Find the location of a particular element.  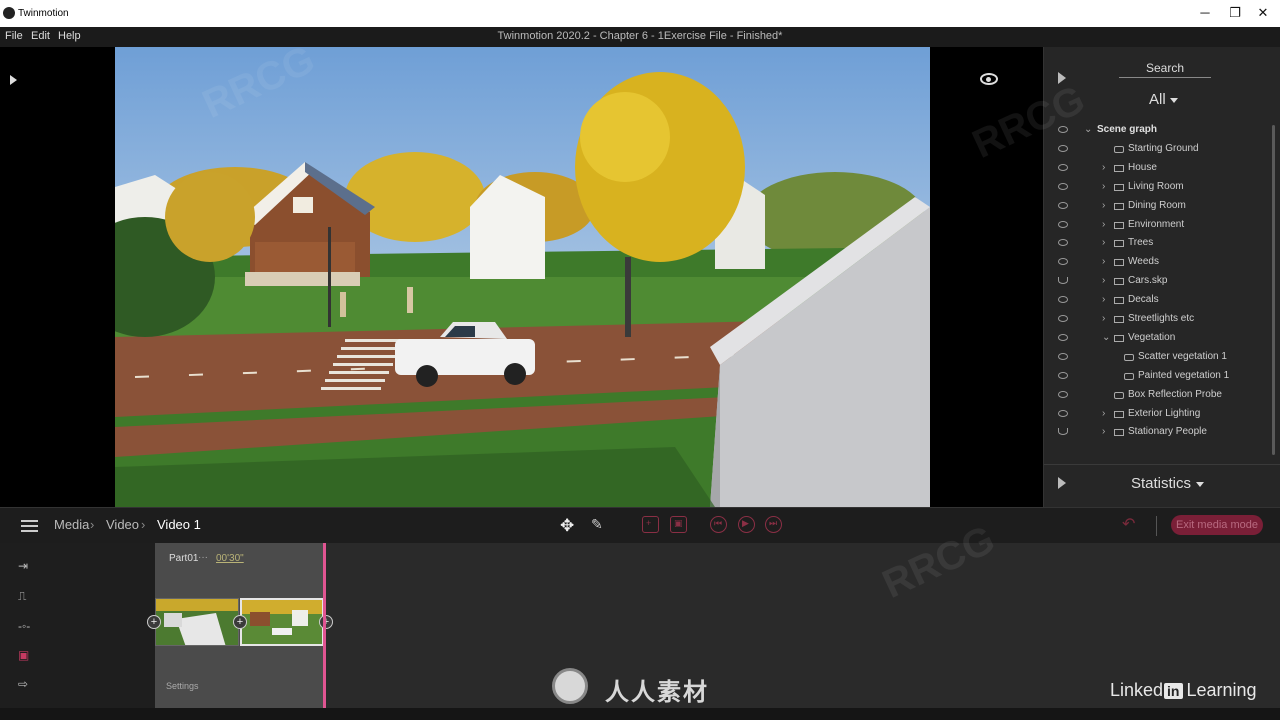

scene-graph-row: Painted vegetation 1 is located at coordinates (1156, 377).